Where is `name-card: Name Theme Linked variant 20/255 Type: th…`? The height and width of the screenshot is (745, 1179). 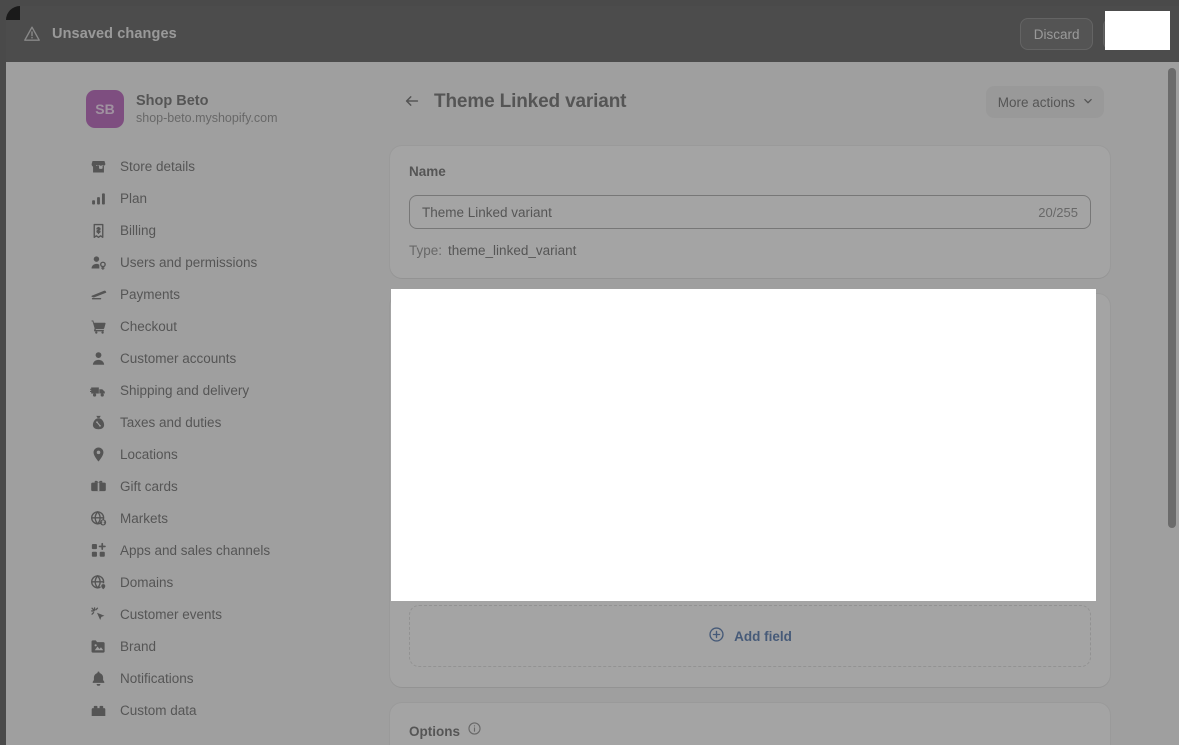 name-card: Name Theme Linked variant 20/255 Type: th… is located at coordinates (750, 212).